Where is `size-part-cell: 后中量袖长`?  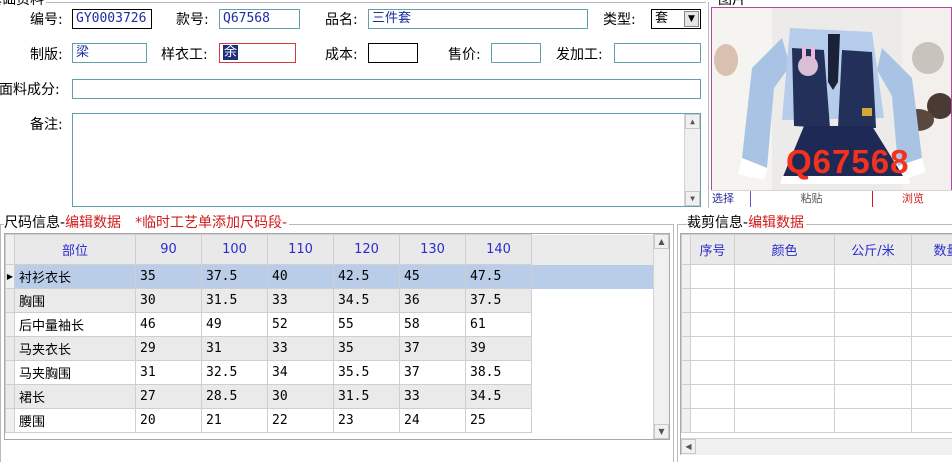
size-part-cell: 后中量袖长 is located at coordinates (75, 324).